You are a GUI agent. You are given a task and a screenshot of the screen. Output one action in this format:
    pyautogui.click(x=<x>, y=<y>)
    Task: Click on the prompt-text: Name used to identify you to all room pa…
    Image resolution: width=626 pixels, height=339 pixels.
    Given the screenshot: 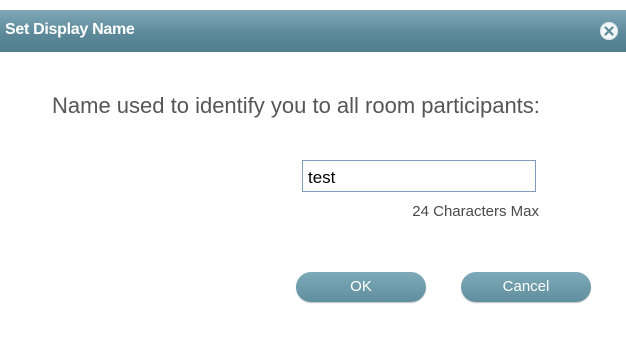 What is the action you would take?
    pyautogui.click(x=296, y=105)
    